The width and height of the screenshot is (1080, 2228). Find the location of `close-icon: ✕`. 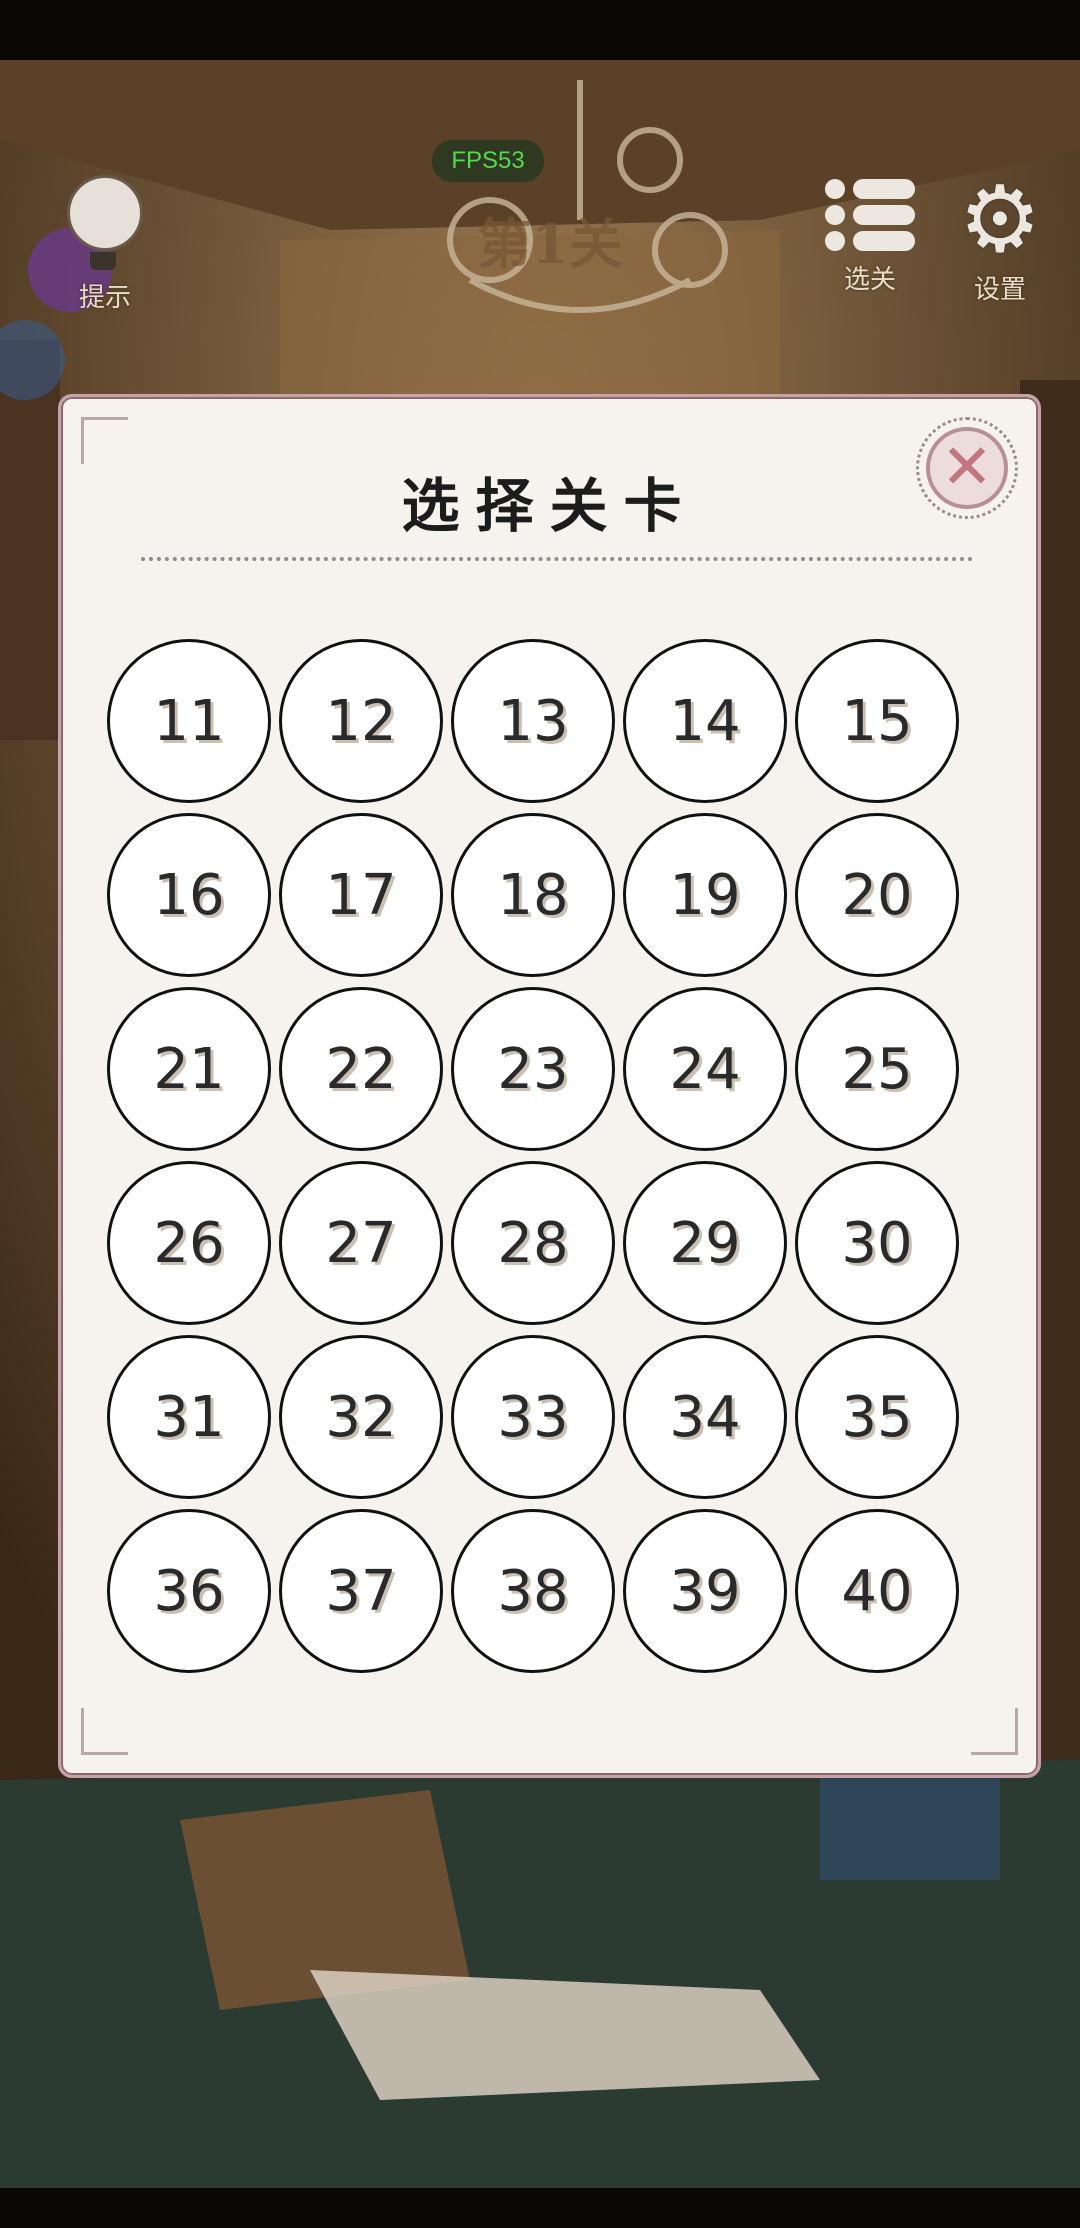

close-icon: ✕ is located at coordinates (967, 468).